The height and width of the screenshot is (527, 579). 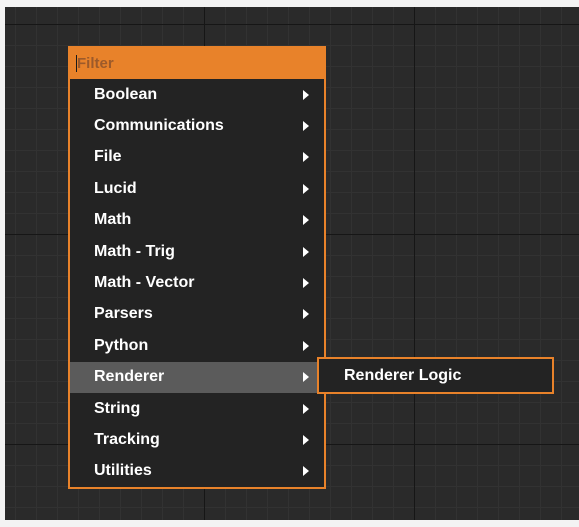 What do you see at coordinates (197, 408) in the screenshot?
I see `menu-item-string: String` at bounding box center [197, 408].